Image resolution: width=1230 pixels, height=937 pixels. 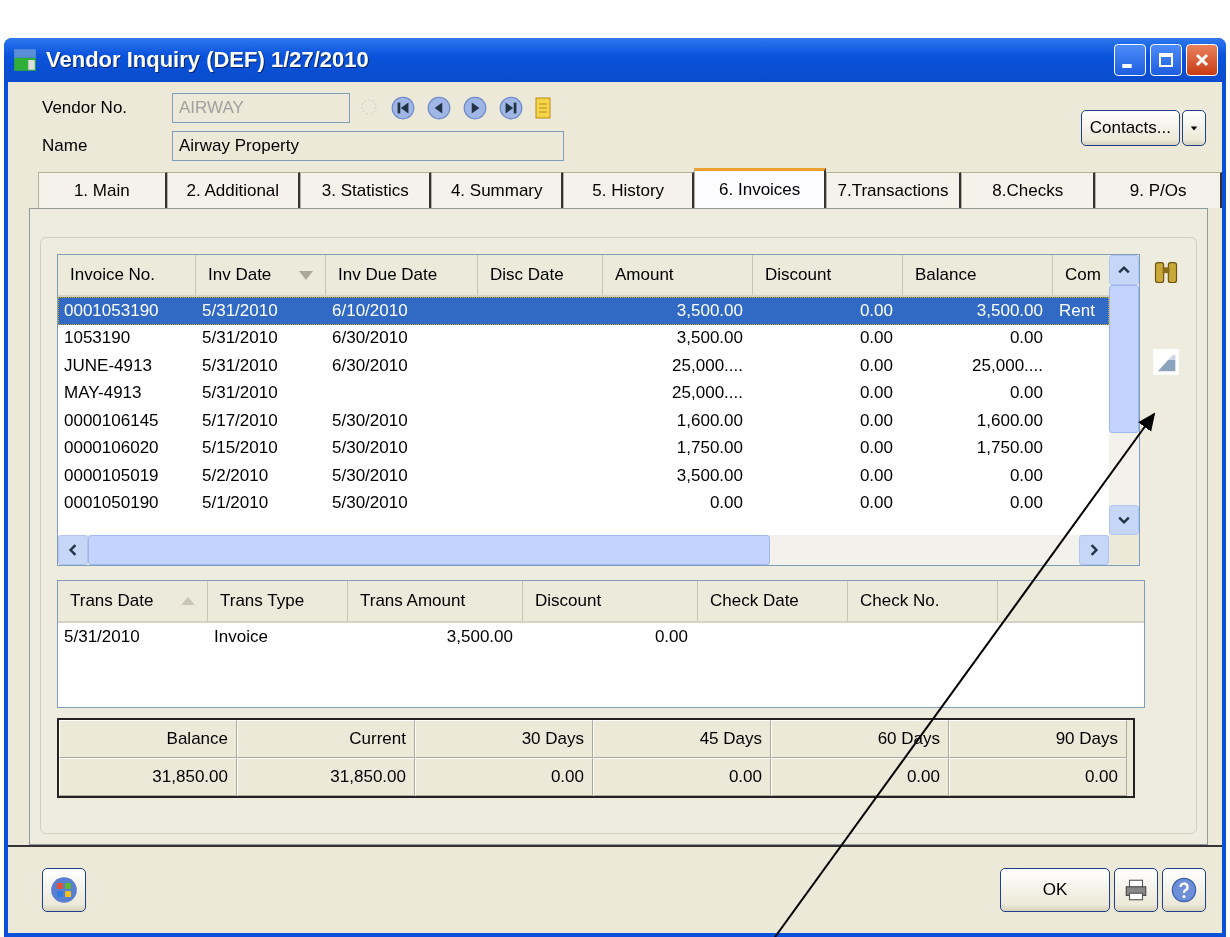 What do you see at coordinates (370, 338) in the screenshot?
I see `table-cell-text: 6/30/2010` at bounding box center [370, 338].